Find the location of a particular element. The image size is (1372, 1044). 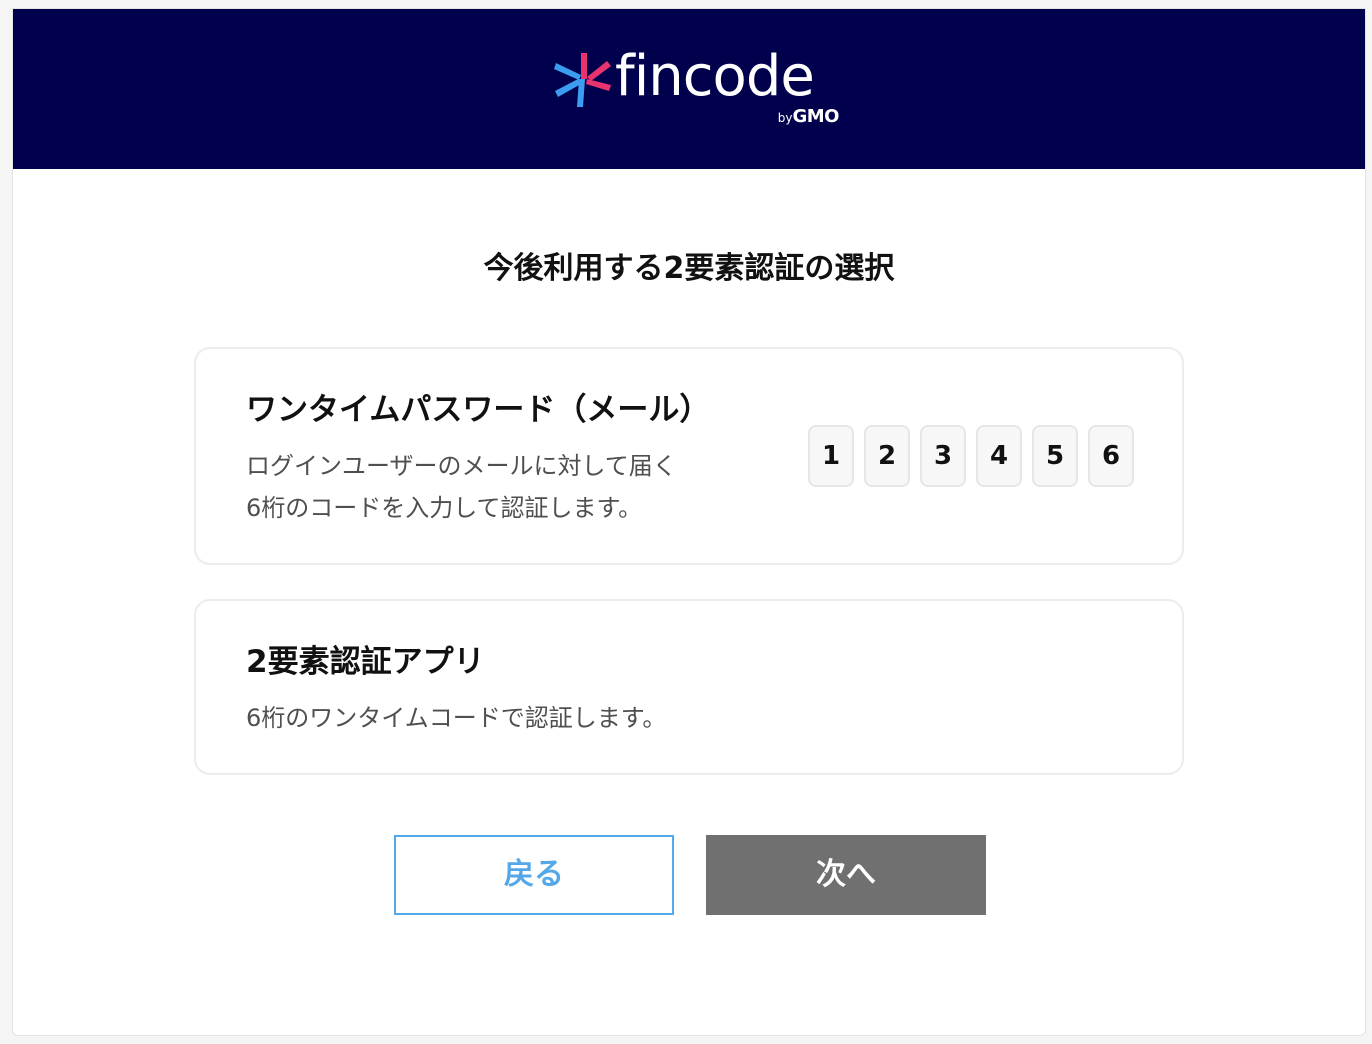

option-description-line: 6桁のワンタイムコードで認証します。 is located at coordinates (456, 718).